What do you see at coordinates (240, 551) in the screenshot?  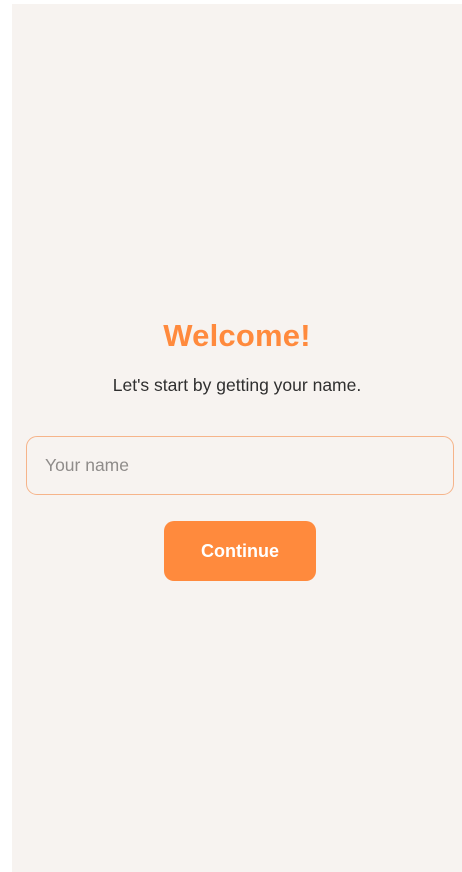 I see `continue-button: Continue` at bounding box center [240, 551].